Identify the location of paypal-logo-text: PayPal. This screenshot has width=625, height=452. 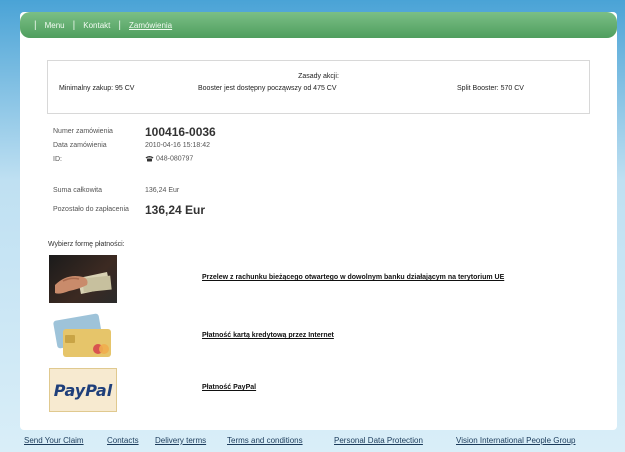
(83, 390).